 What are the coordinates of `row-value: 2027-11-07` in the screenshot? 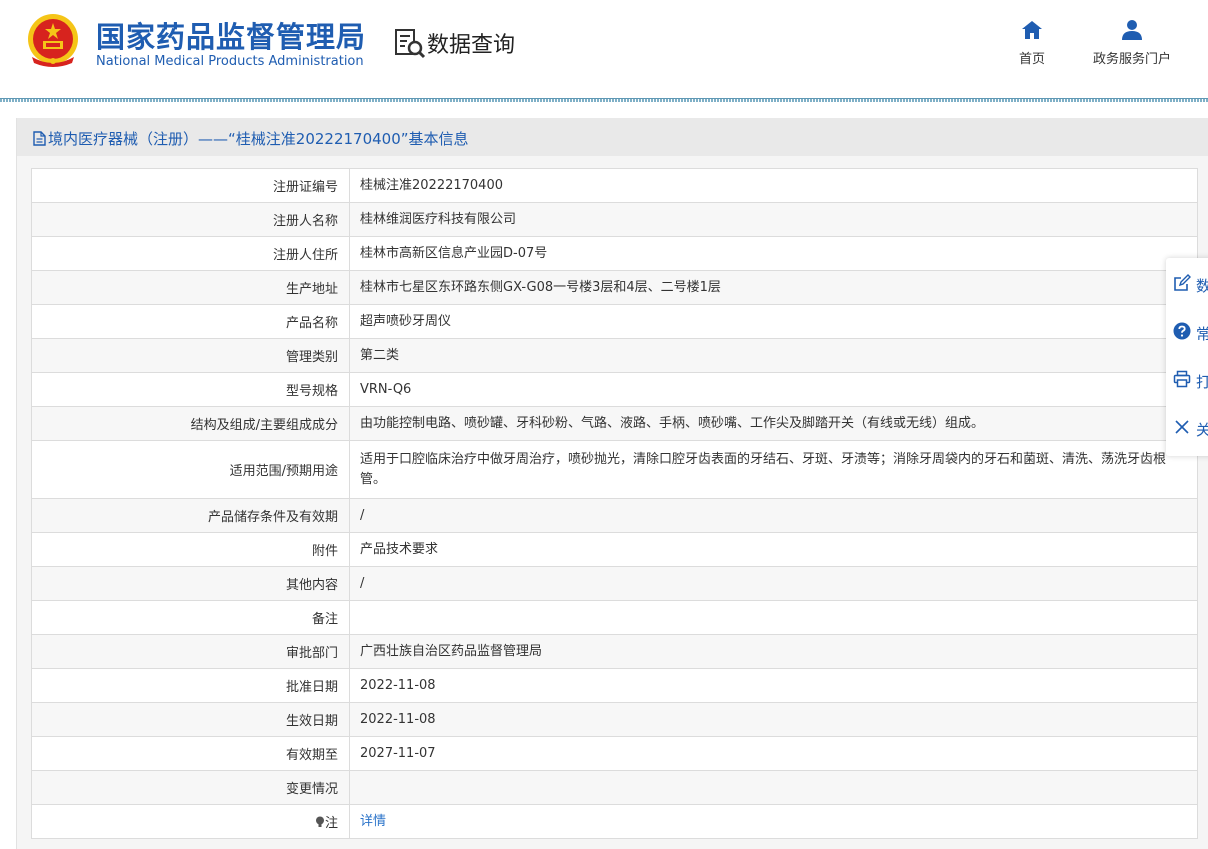 It's located at (773, 753).